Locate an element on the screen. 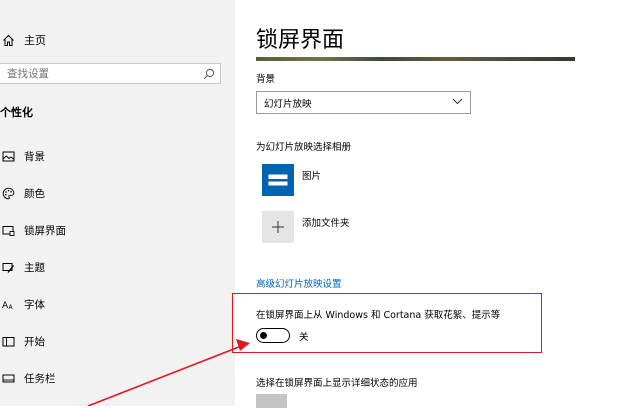 The width and height of the screenshot is (630, 408). add-folder-label: 添加文件夹 is located at coordinates (326, 223).